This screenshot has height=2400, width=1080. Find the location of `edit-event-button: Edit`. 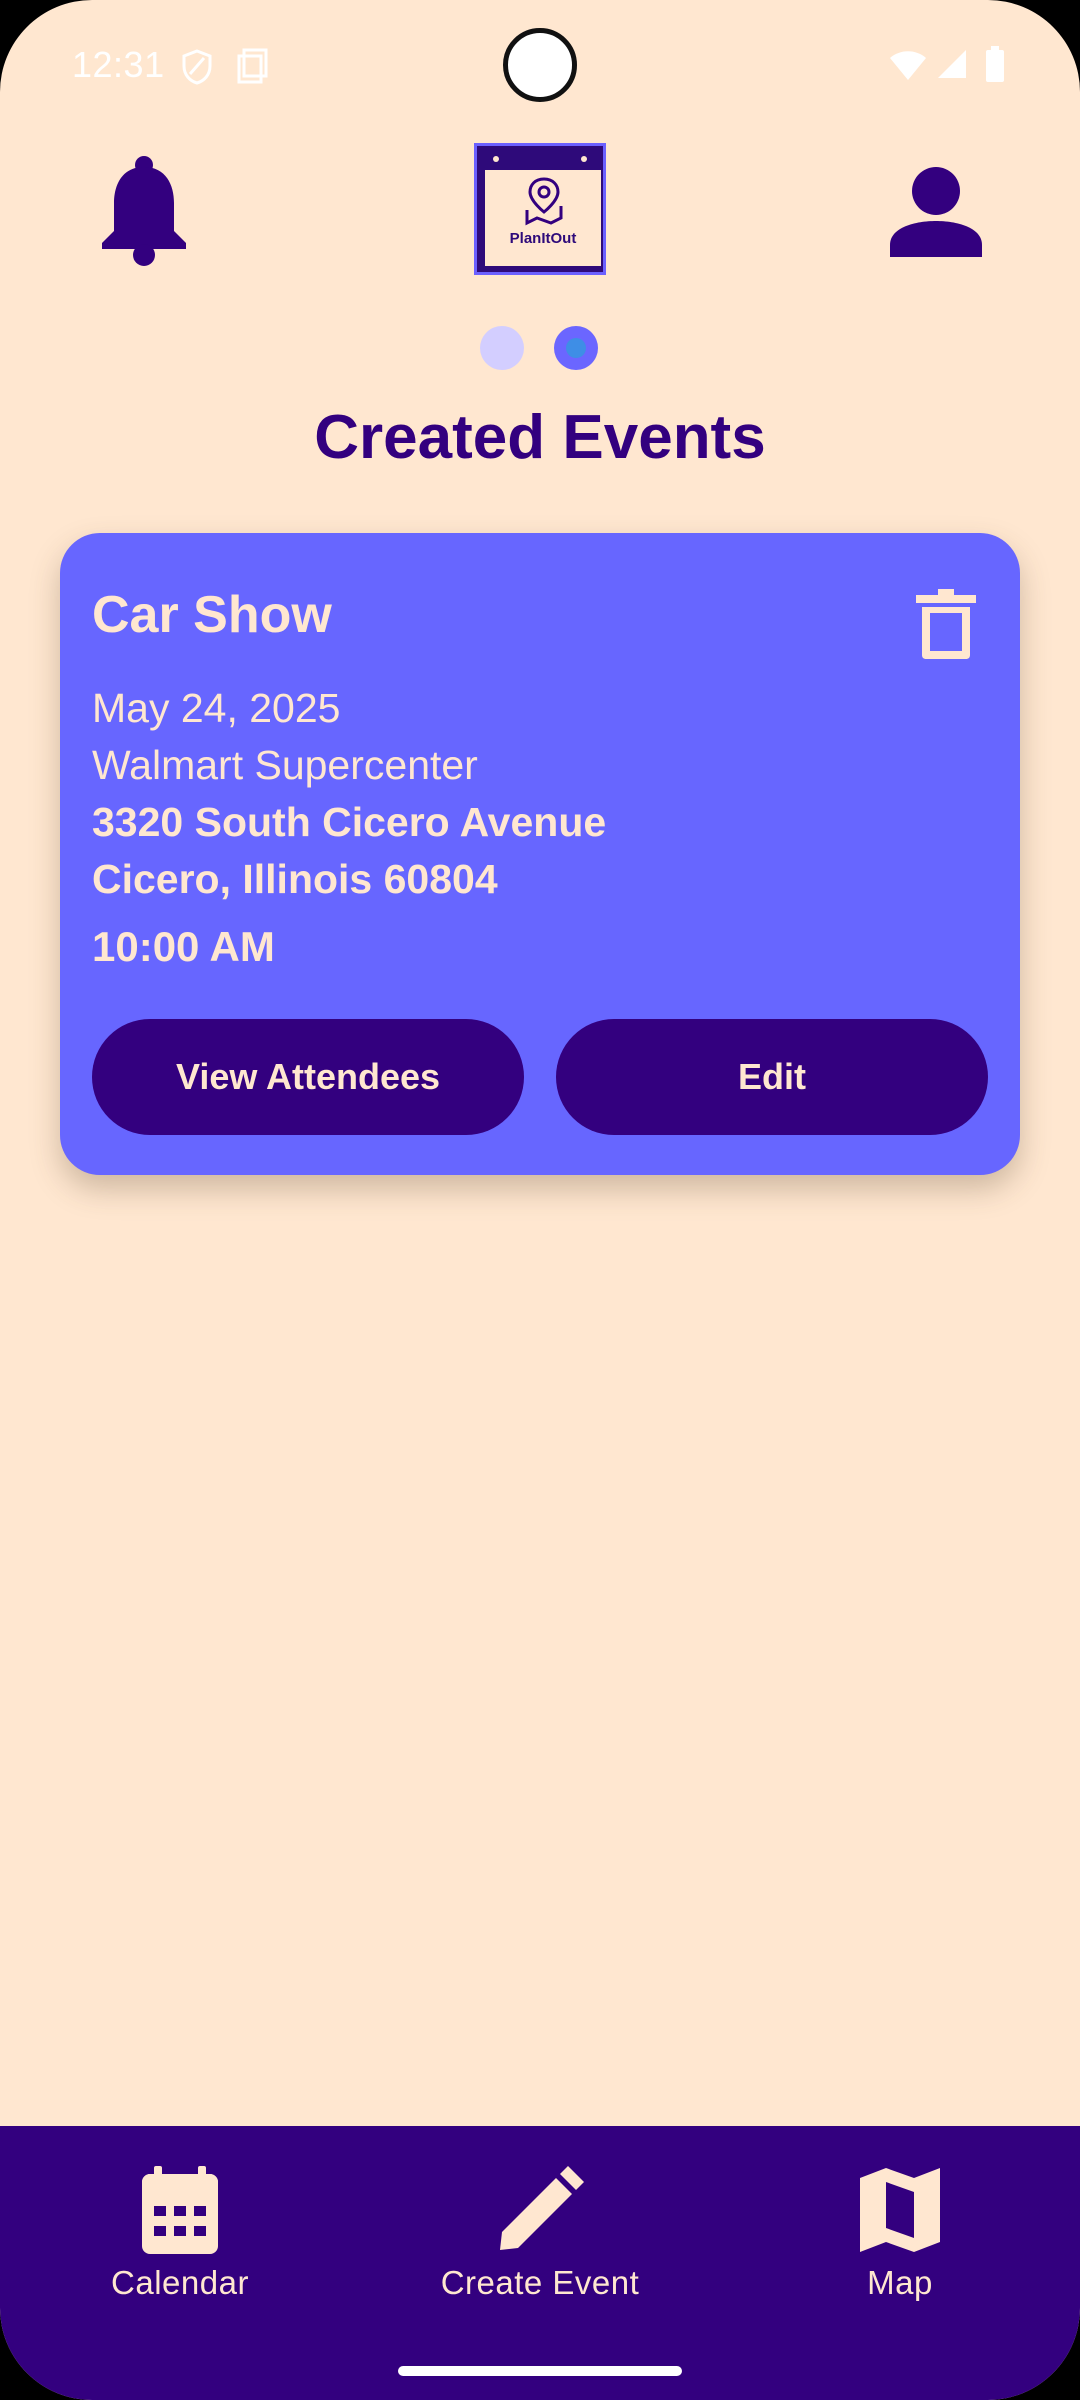

edit-event-button: Edit is located at coordinates (772, 1077).